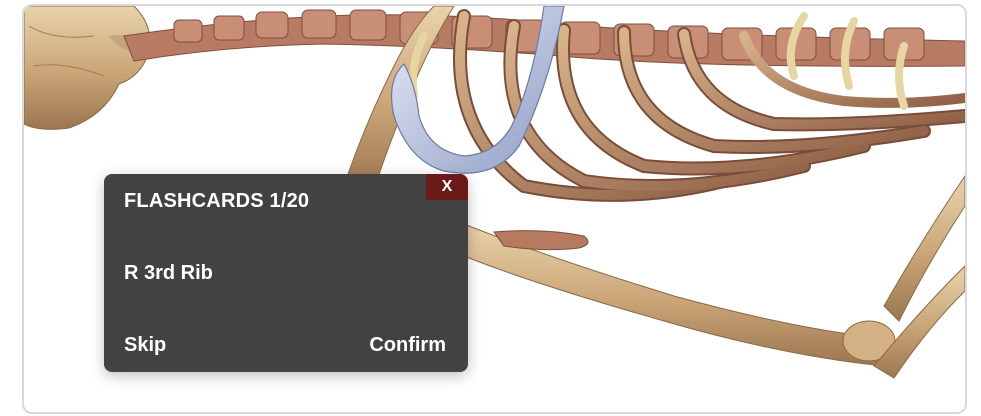 The width and height of the screenshot is (981, 416). Describe the element at coordinates (217, 201) in the screenshot. I see `flashcard-title: FLASHCARDS 1/20` at that location.